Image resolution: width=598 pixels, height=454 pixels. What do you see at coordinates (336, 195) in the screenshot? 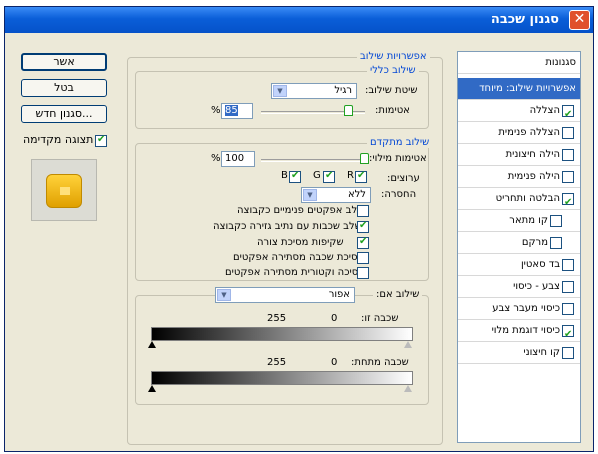
I see `knockout-select: ▼ ללא` at bounding box center [336, 195].